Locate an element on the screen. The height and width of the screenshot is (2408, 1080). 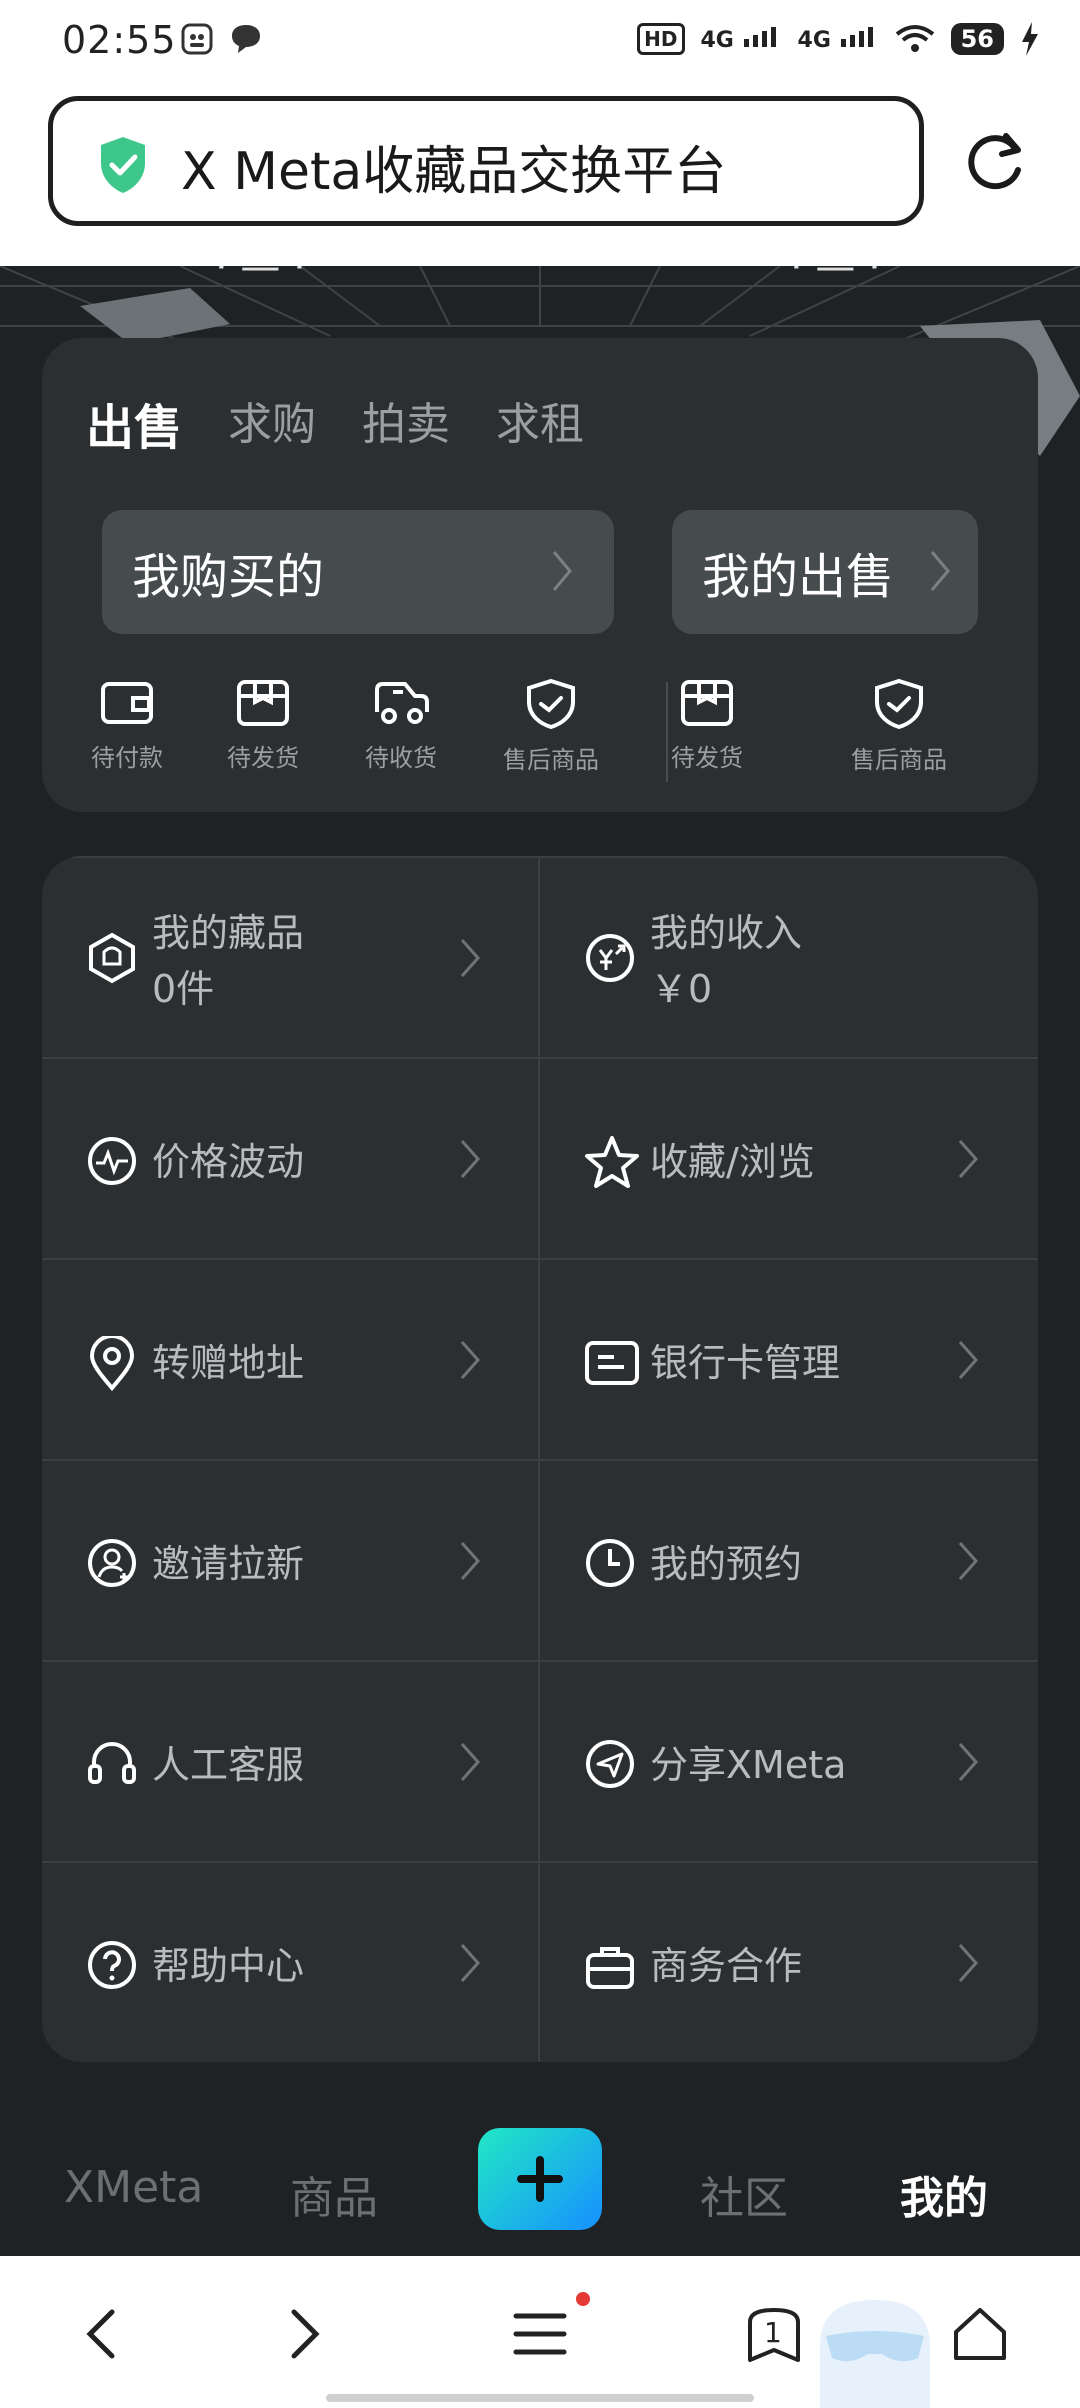
status-bar: 02:55 HD 4G 4G 56 is located at coordinates (540, 43).